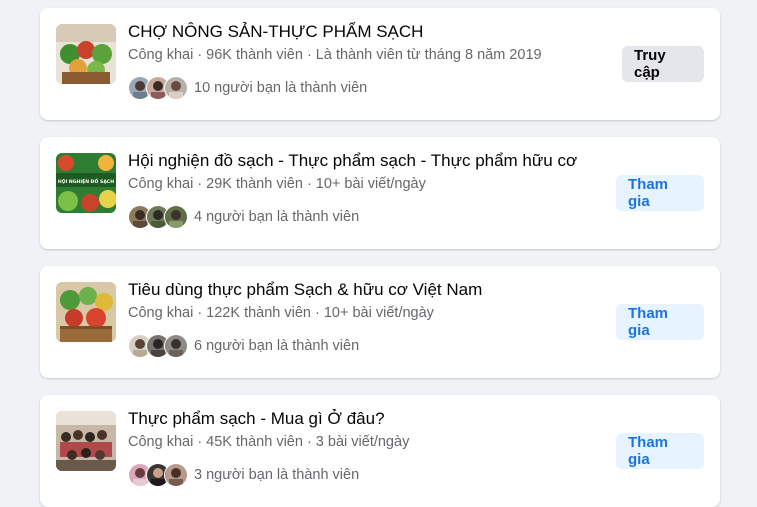 Image resolution: width=757 pixels, height=507 pixels. I want to click on friends-count-text: 6 người bạn là thành viên, so click(277, 346).